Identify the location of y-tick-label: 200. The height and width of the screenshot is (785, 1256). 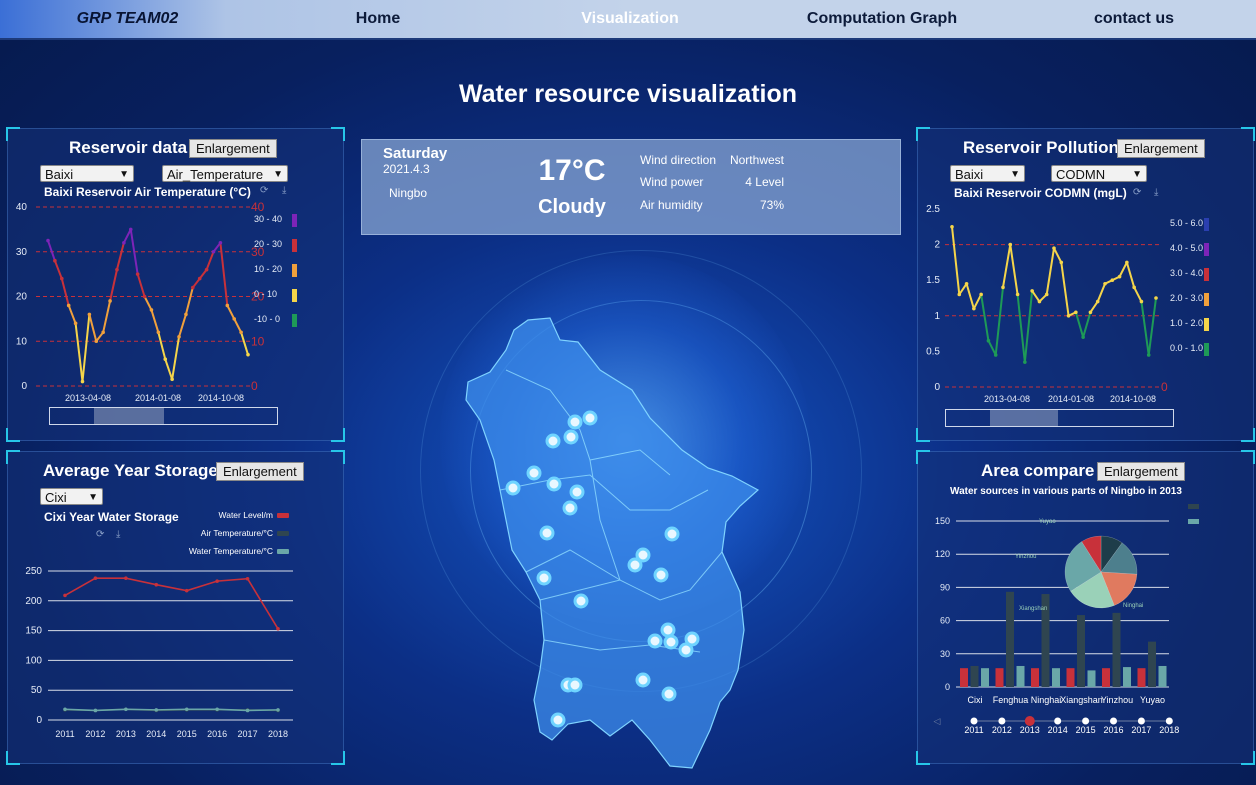
(33, 601).